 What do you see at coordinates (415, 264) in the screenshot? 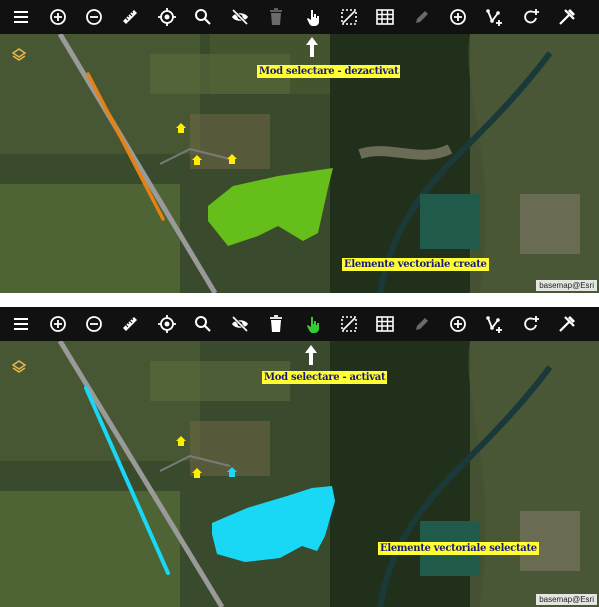
I see `elements-label-annotation: Elemente vectoriale create` at bounding box center [415, 264].